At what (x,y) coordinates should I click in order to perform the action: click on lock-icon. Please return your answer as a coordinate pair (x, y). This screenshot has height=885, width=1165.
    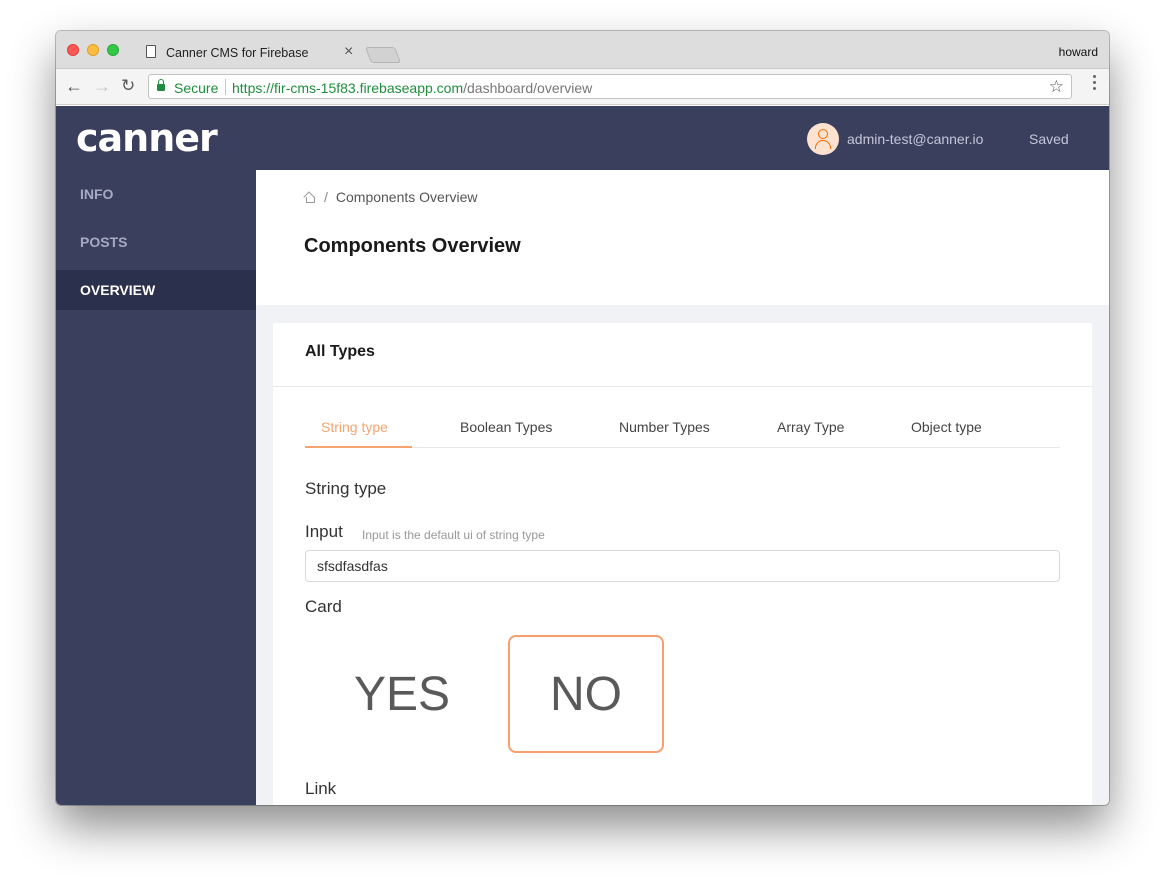
    Looking at the image, I should click on (161, 85).